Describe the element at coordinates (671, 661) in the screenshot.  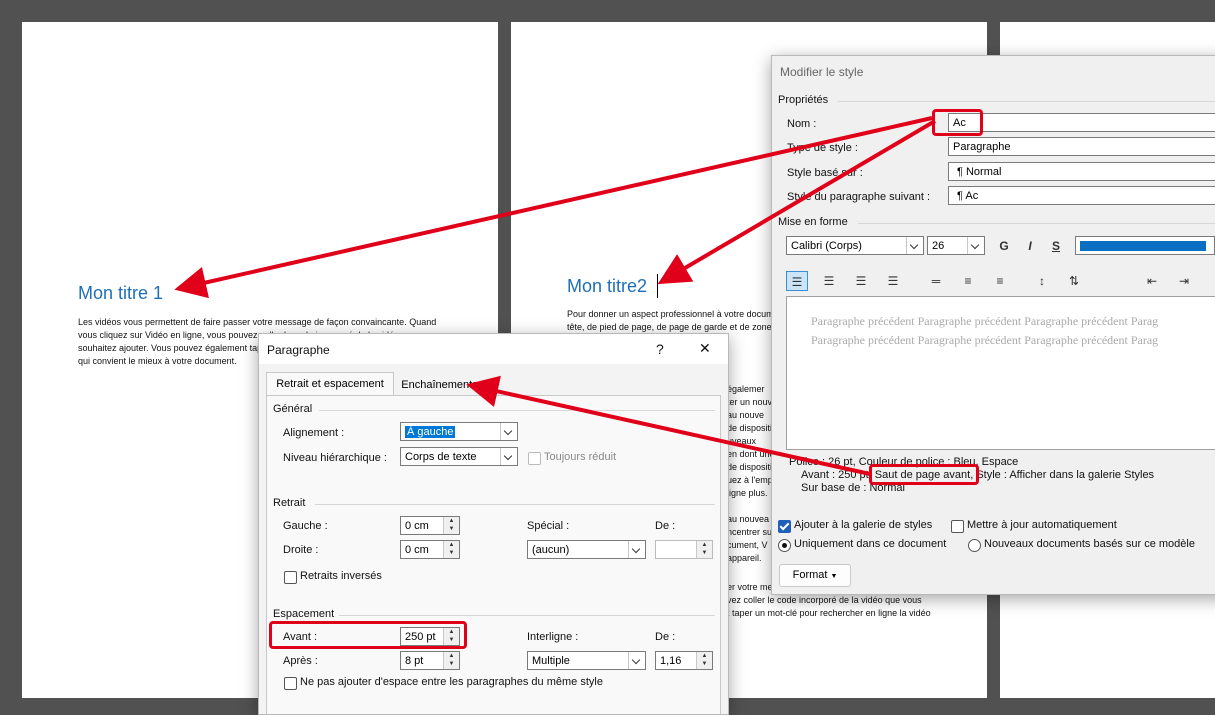
I see `de2-value: 1,16` at that location.